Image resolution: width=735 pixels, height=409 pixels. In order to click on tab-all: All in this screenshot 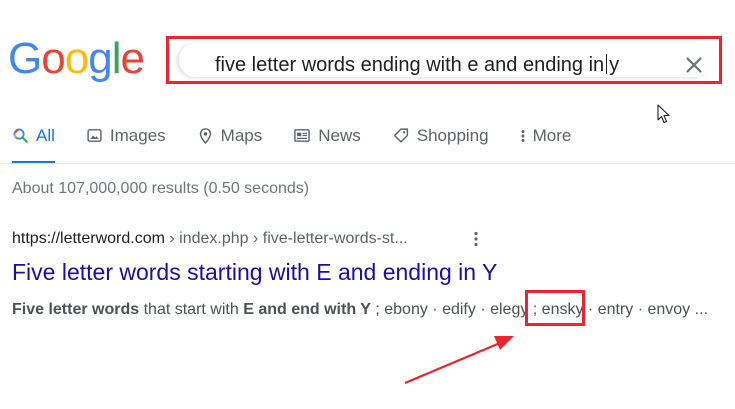, I will do `click(33, 145)`.